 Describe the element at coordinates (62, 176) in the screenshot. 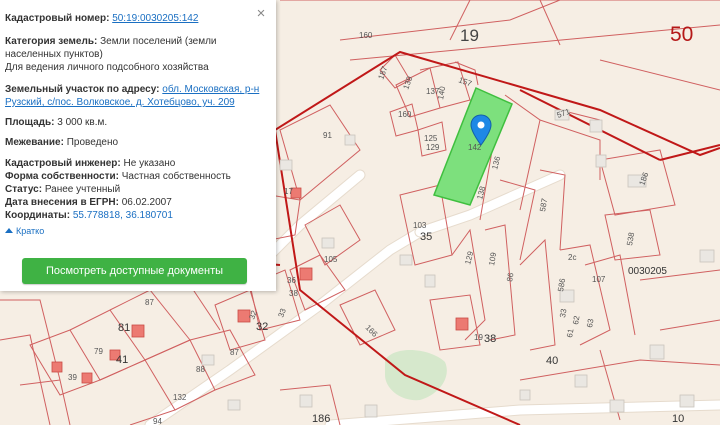

I see `ownership-label: Форма собственности:` at that location.